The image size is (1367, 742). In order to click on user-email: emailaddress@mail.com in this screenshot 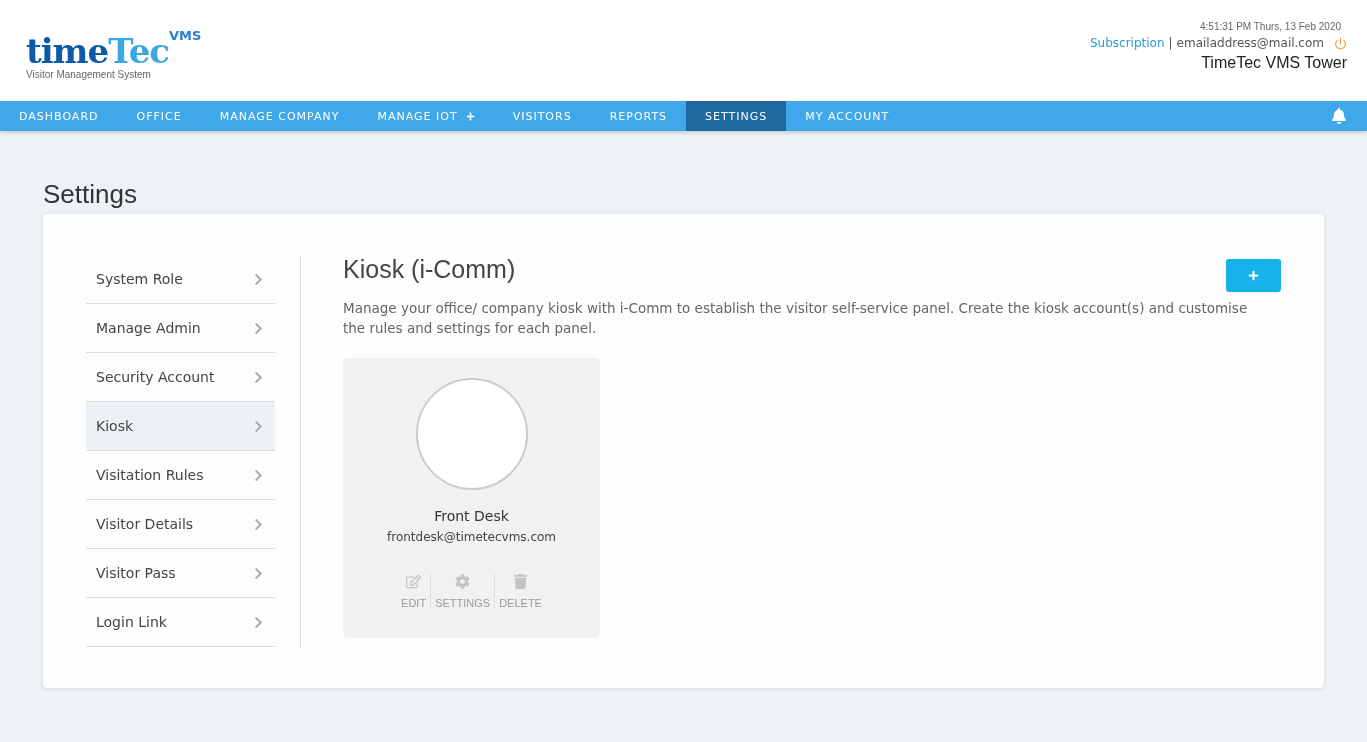, I will do `click(1250, 43)`.